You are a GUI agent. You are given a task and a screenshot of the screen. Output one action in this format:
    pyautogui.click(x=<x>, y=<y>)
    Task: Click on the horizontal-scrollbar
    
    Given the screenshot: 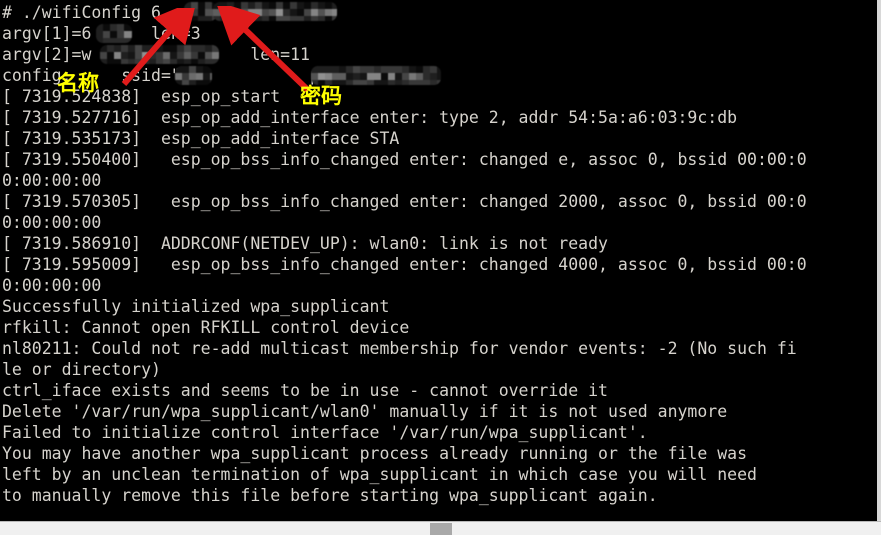 What is the action you would take?
    pyautogui.click(x=440, y=528)
    